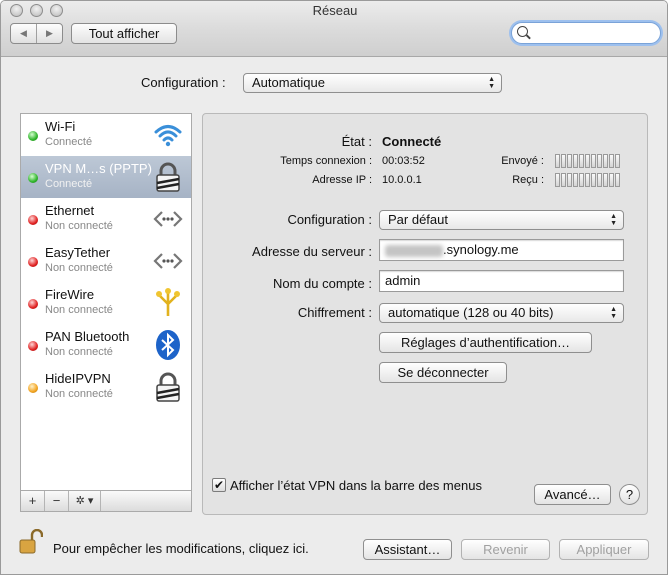  Describe the element at coordinates (85, 501) in the screenshot. I see `gear-menu-button: ✲ ▾` at that location.